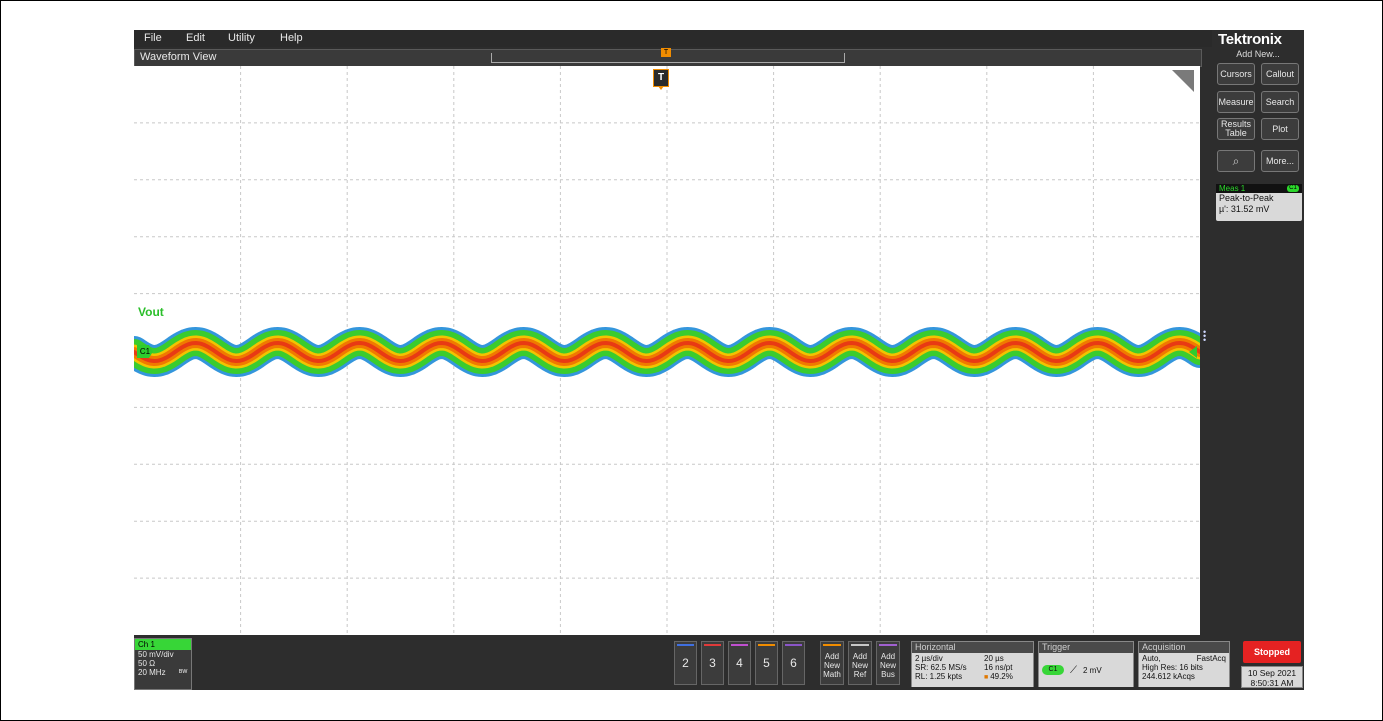  What do you see at coordinates (888, 656) in the screenshot?
I see `add-bus-line1: Add` at bounding box center [888, 656].